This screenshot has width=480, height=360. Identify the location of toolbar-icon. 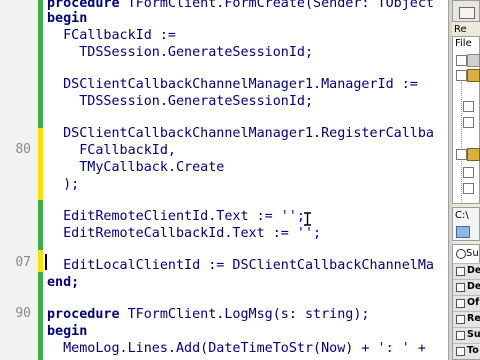
(467, 13).